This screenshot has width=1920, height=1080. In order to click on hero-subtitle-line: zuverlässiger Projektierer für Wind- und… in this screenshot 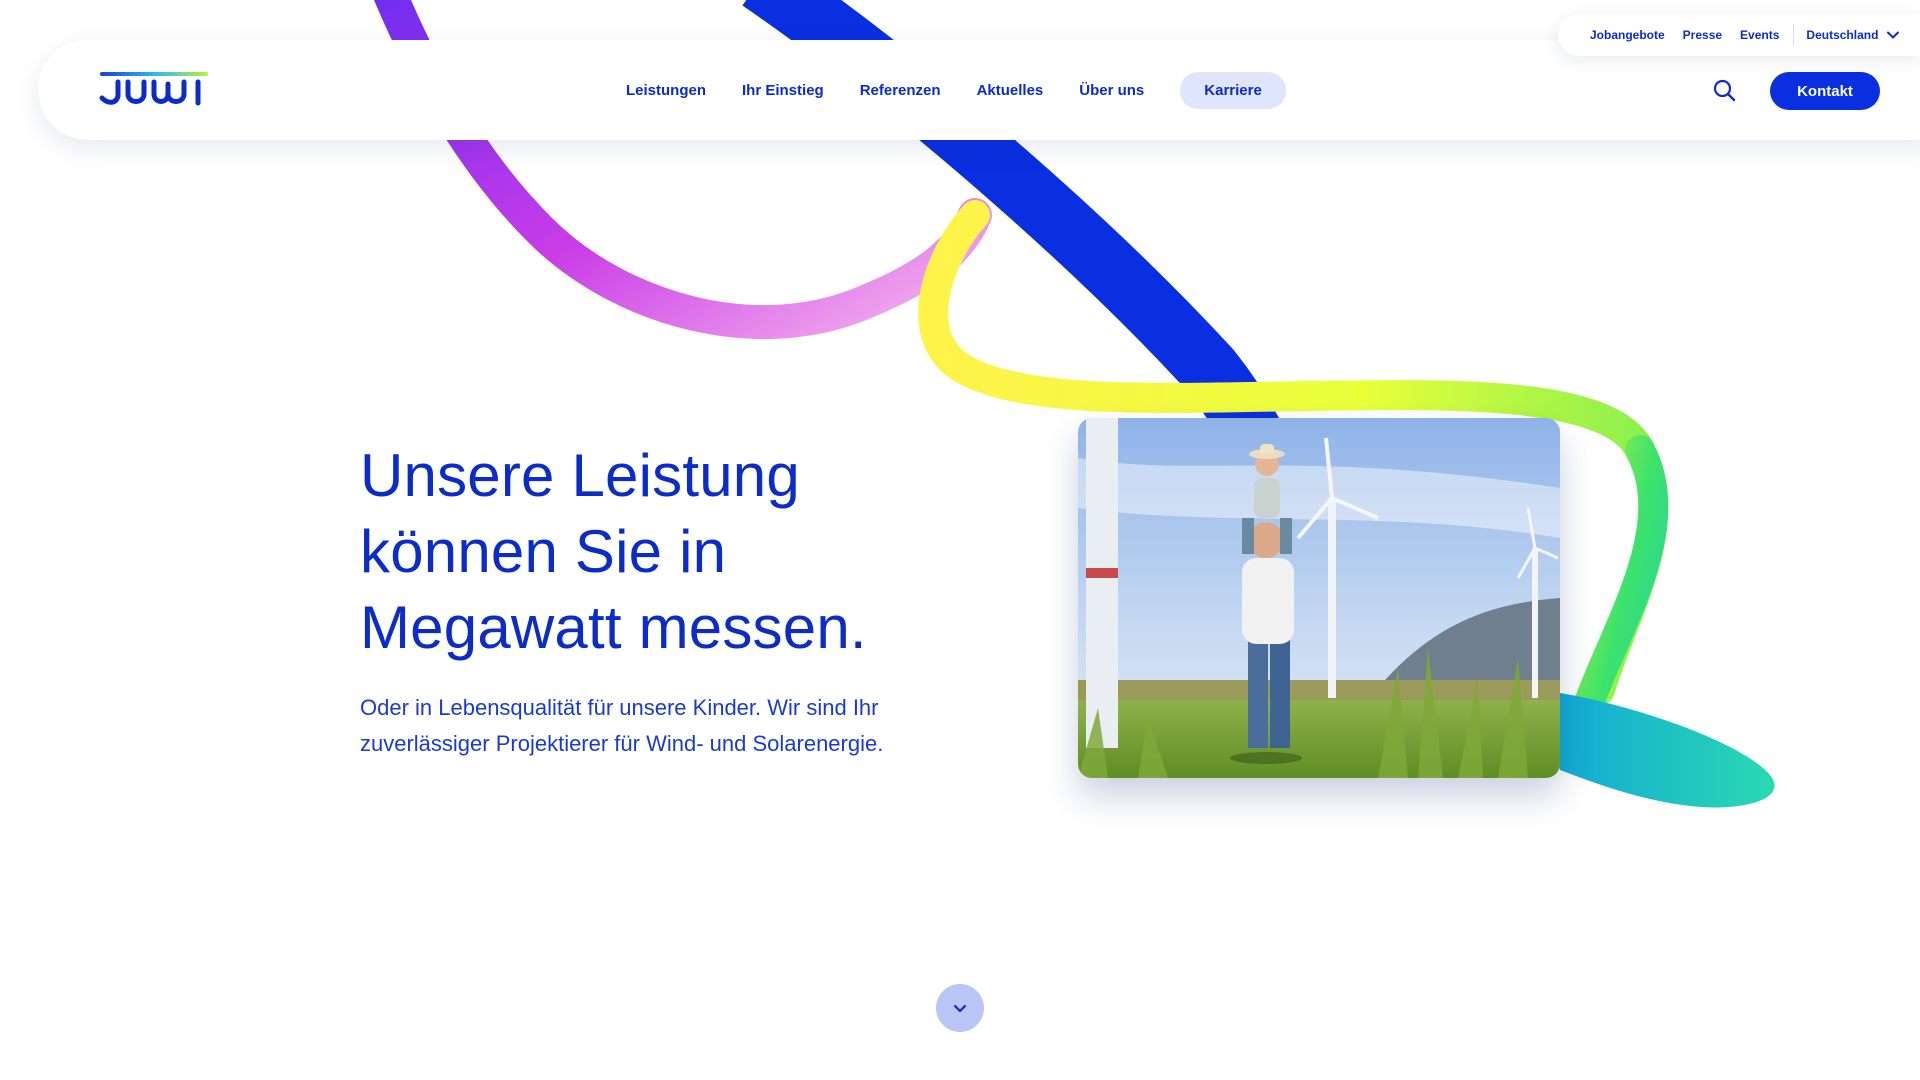, I will do `click(622, 743)`.